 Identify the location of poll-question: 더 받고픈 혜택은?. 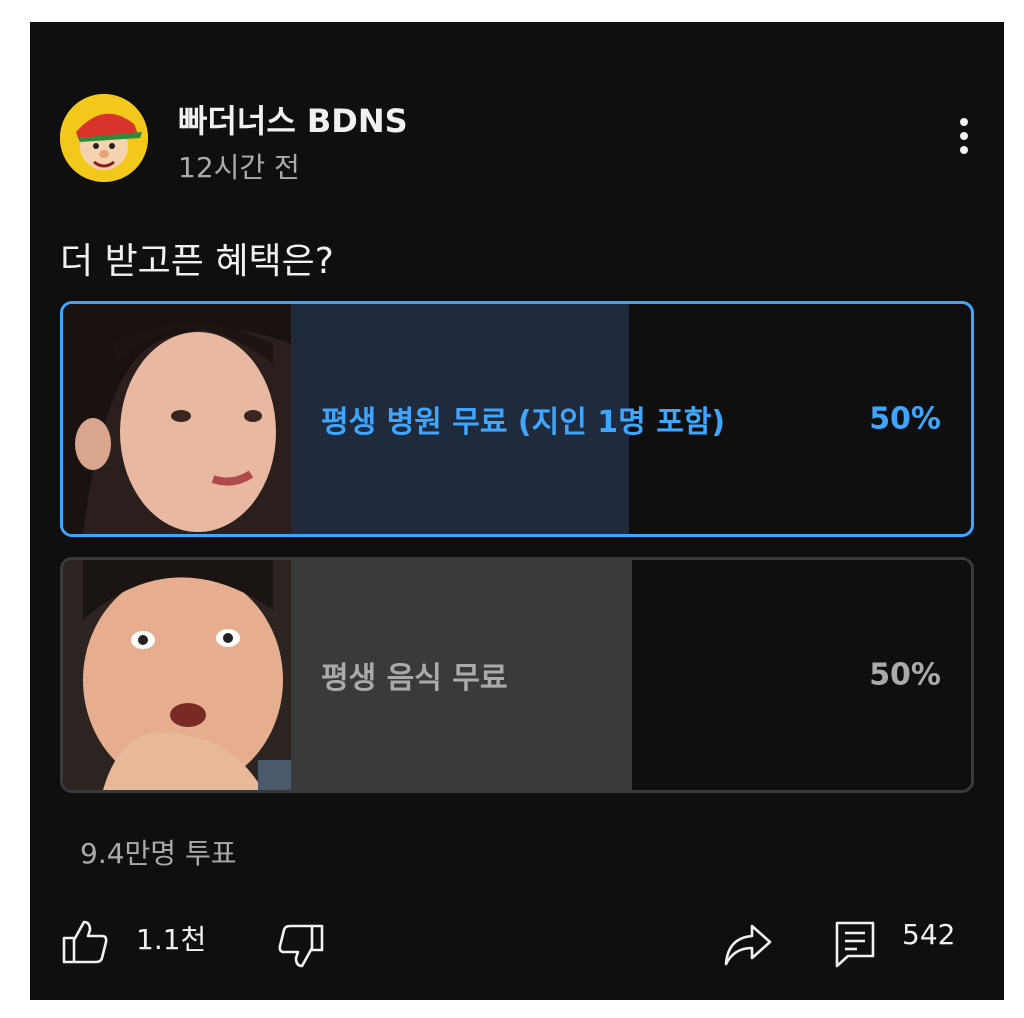
(197, 261).